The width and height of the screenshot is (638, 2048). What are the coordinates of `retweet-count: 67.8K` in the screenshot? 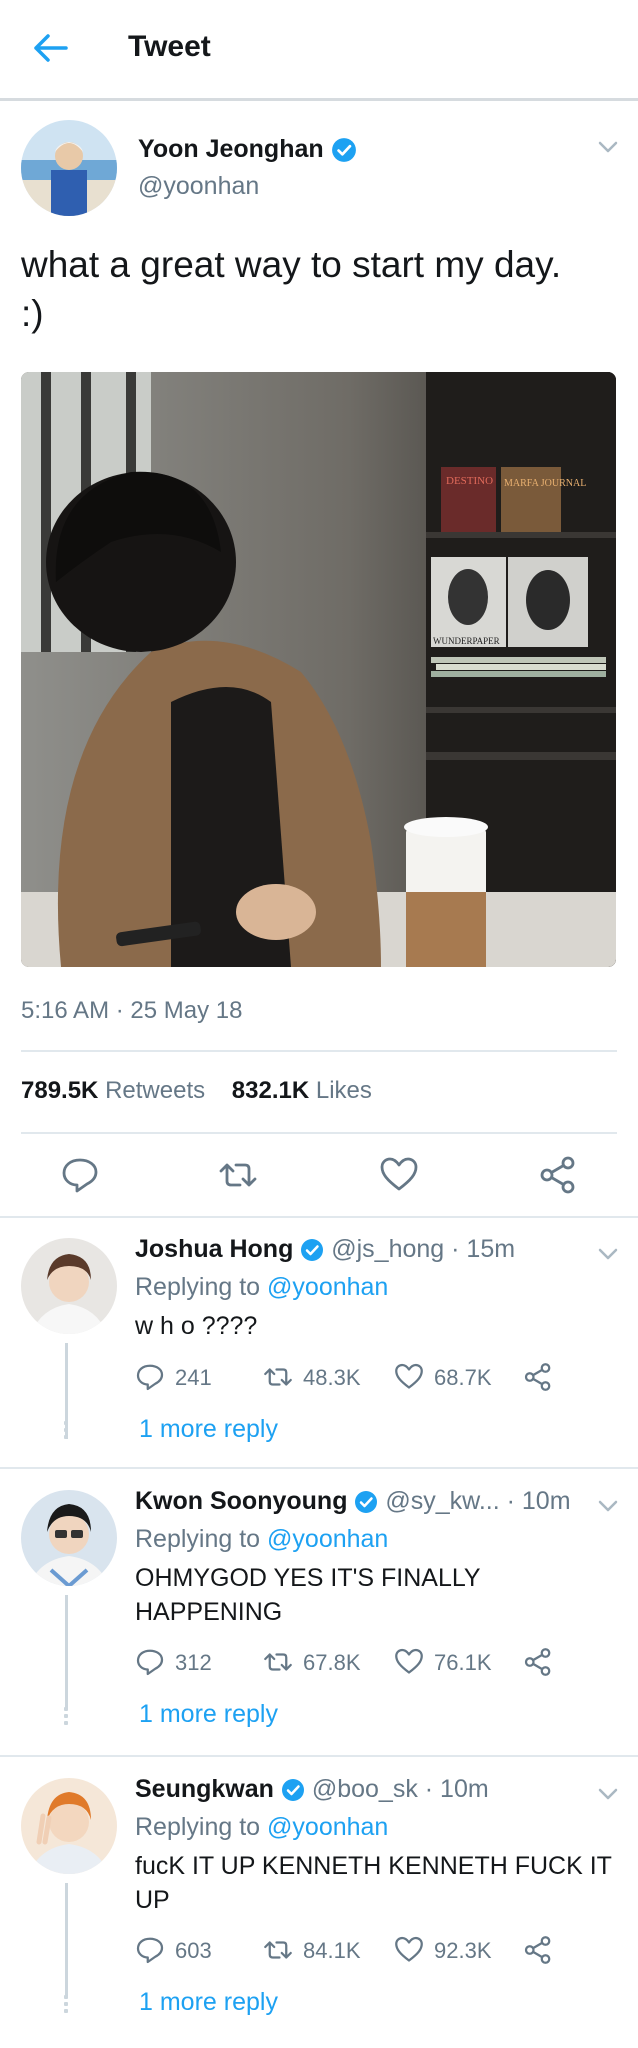 It's located at (332, 1662).